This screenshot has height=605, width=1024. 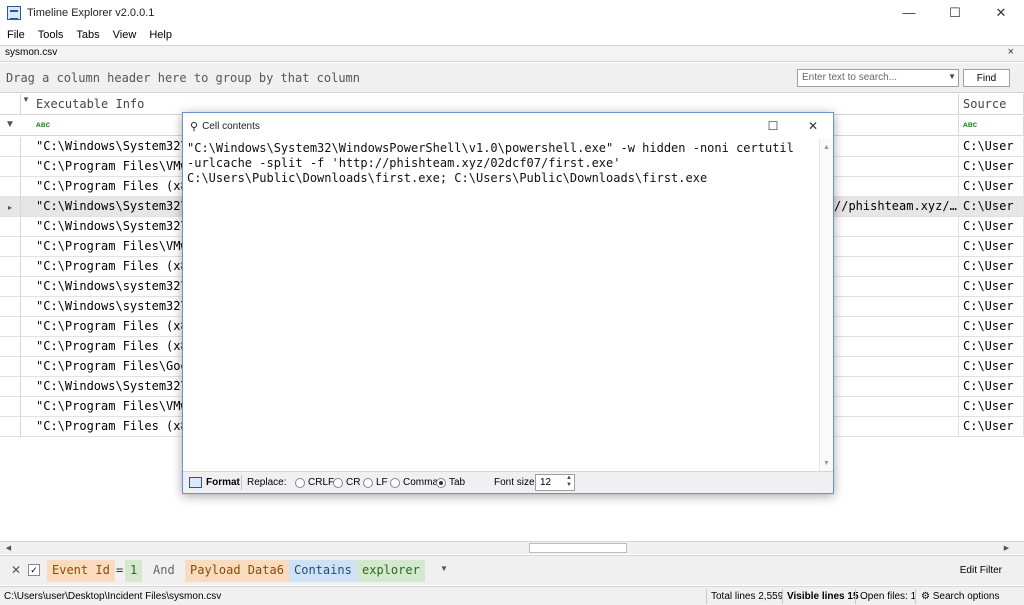 What do you see at coordinates (457, 482) in the screenshot?
I see `radio-label: Tab` at bounding box center [457, 482].